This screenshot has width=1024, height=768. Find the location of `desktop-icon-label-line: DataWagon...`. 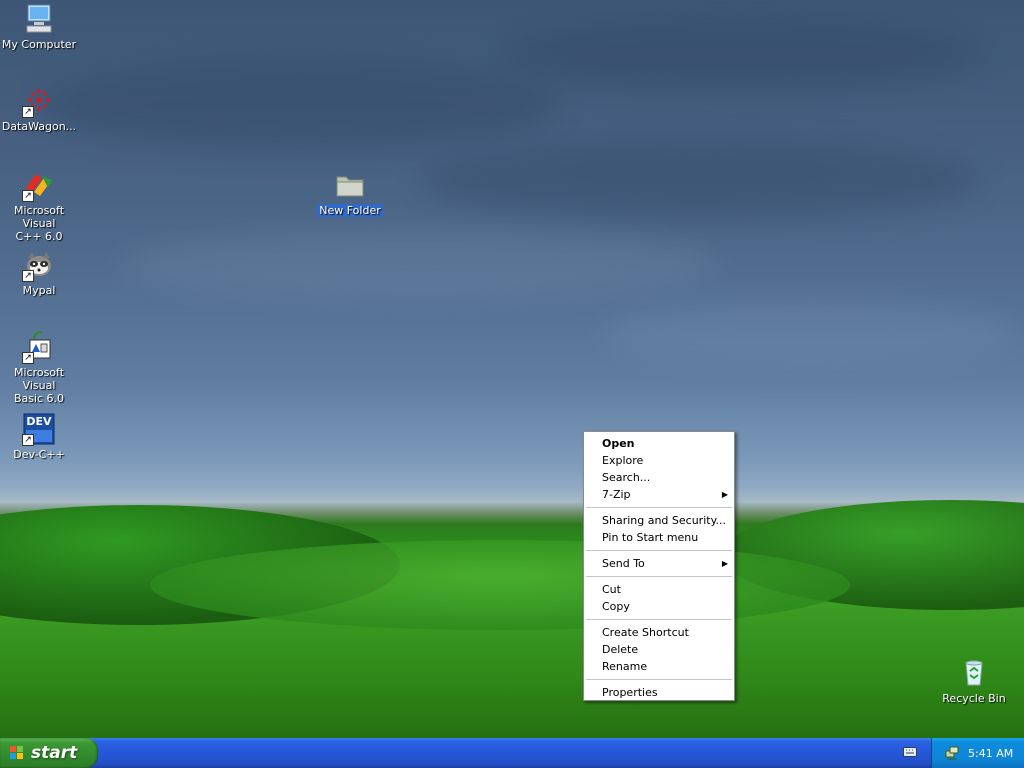

desktop-icon-label-line: DataWagon... is located at coordinates (39, 126).